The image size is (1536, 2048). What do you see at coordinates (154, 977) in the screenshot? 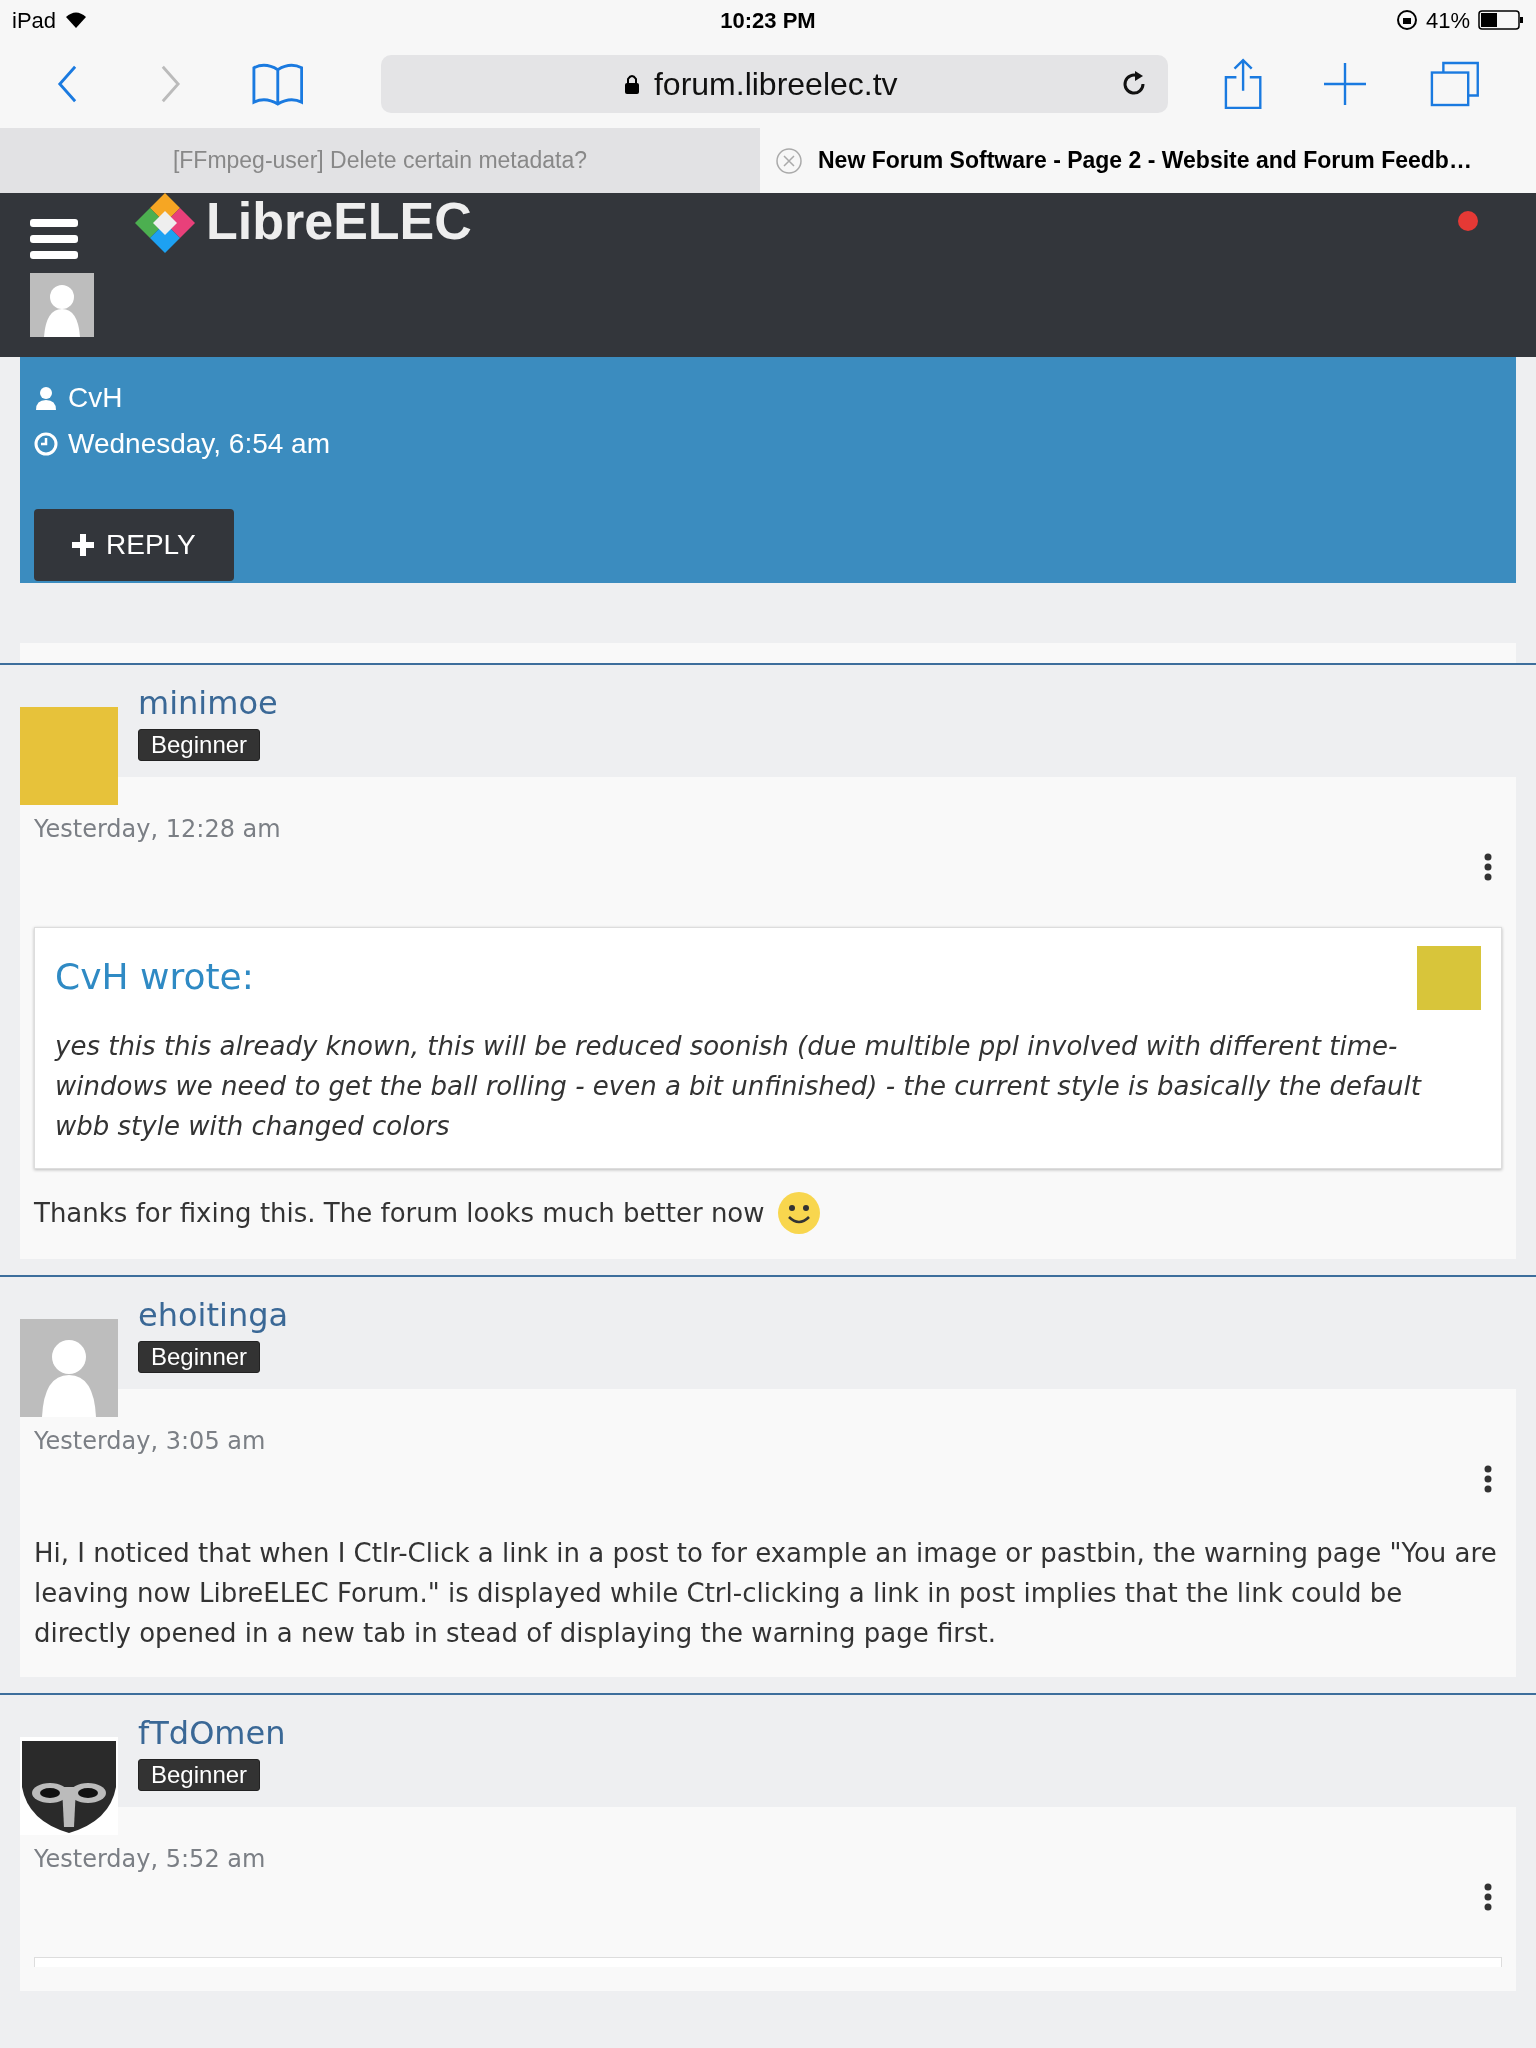
I see `quote-author: CvH wrote:` at bounding box center [154, 977].